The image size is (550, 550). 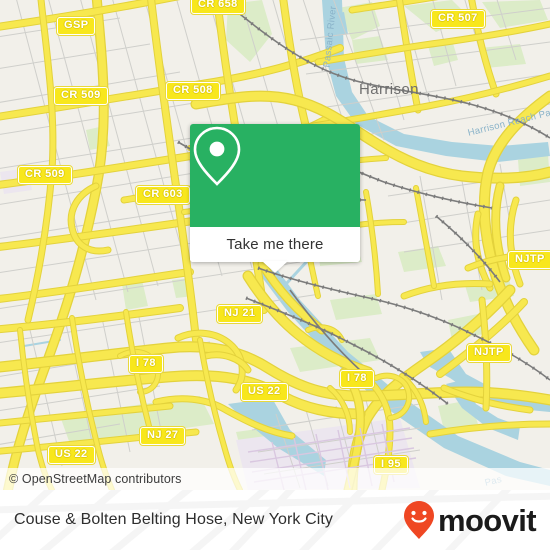 I want to click on moovit-pin-smile-icon, so click(x=418, y=520).